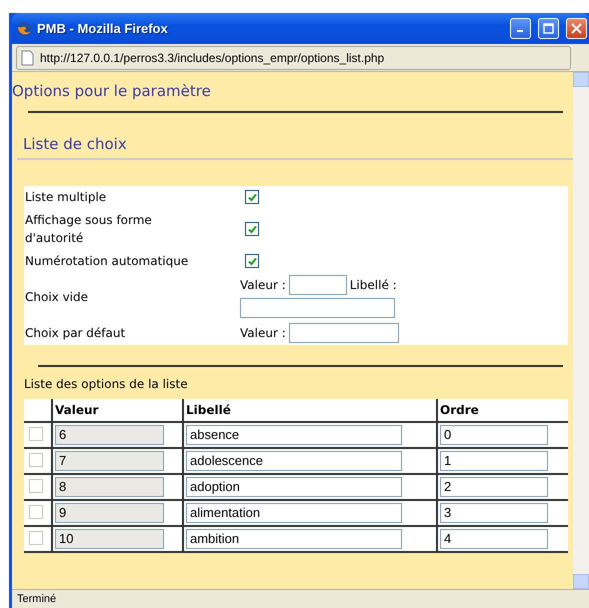 The width and height of the screenshot is (589, 608). What do you see at coordinates (109, 435) in the screenshot?
I see `value-field: 6` at bounding box center [109, 435].